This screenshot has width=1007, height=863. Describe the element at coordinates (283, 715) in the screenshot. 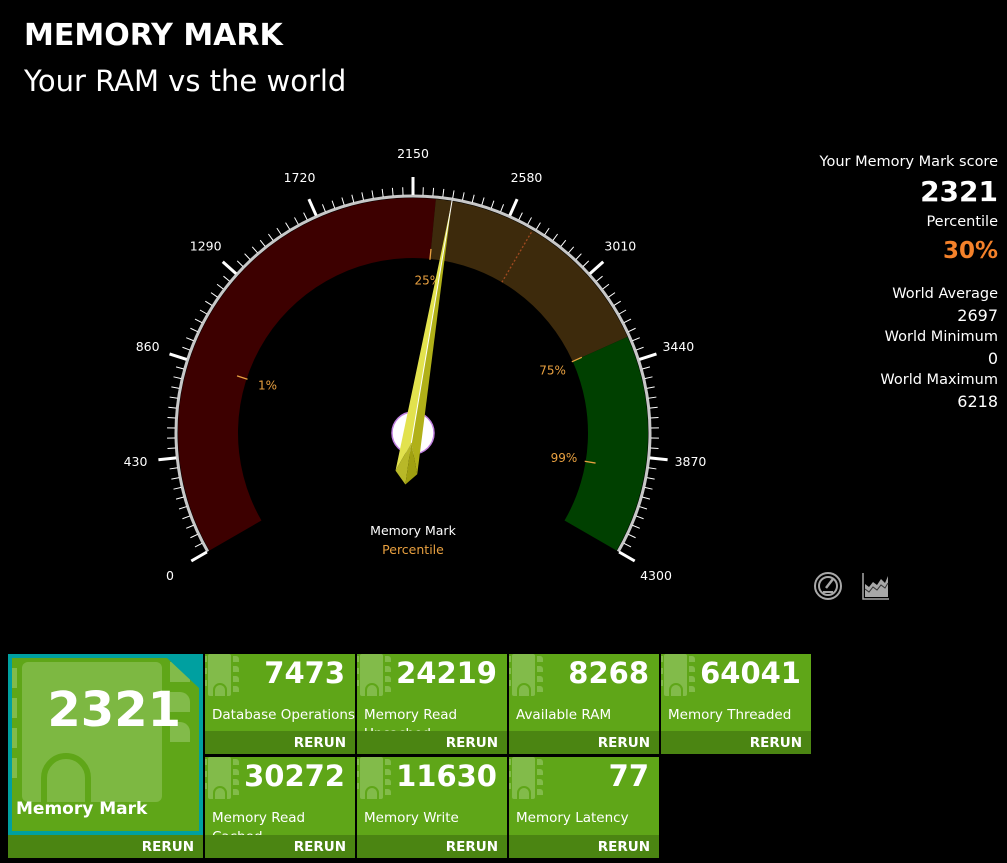

I see `tile-label: Database Operations` at that location.